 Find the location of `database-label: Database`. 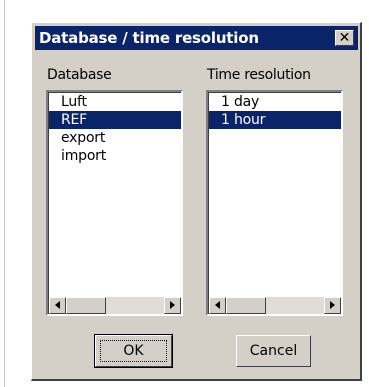

database-label: Database is located at coordinates (79, 75).